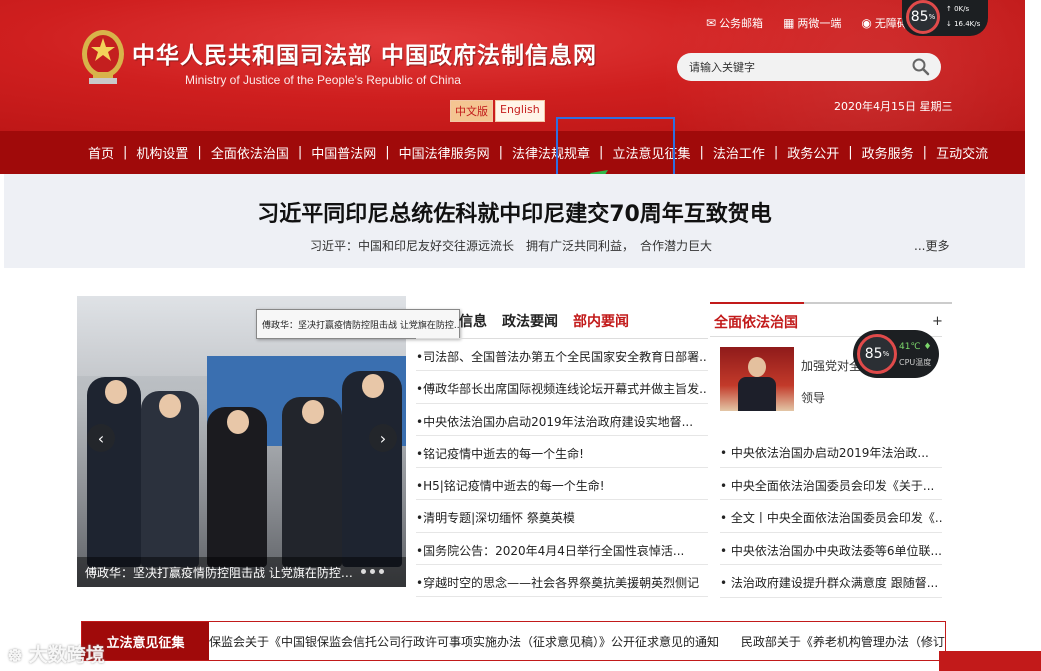 The image size is (1041, 671). Describe the element at coordinates (739, 152) in the screenshot. I see `nav-item: 法治工作` at that location.